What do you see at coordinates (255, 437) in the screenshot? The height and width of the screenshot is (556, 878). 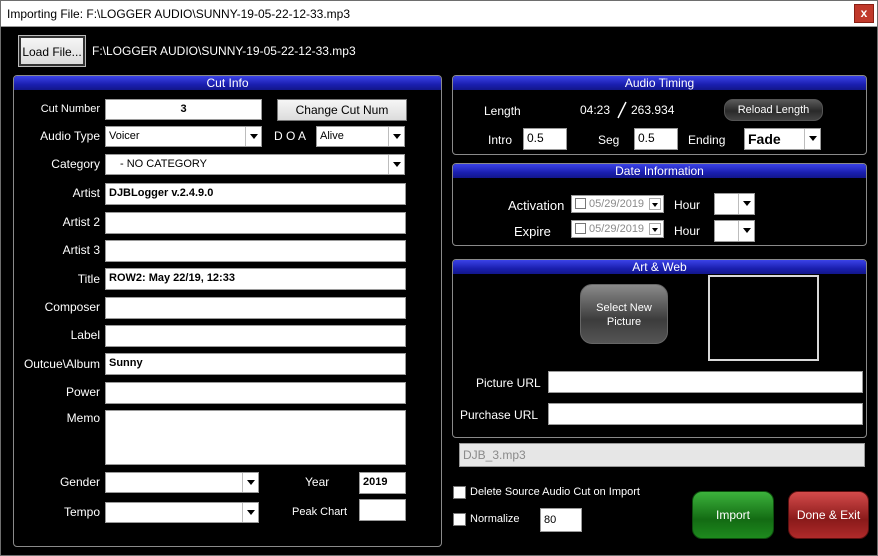 I see `memo-textarea` at bounding box center [255, 437].